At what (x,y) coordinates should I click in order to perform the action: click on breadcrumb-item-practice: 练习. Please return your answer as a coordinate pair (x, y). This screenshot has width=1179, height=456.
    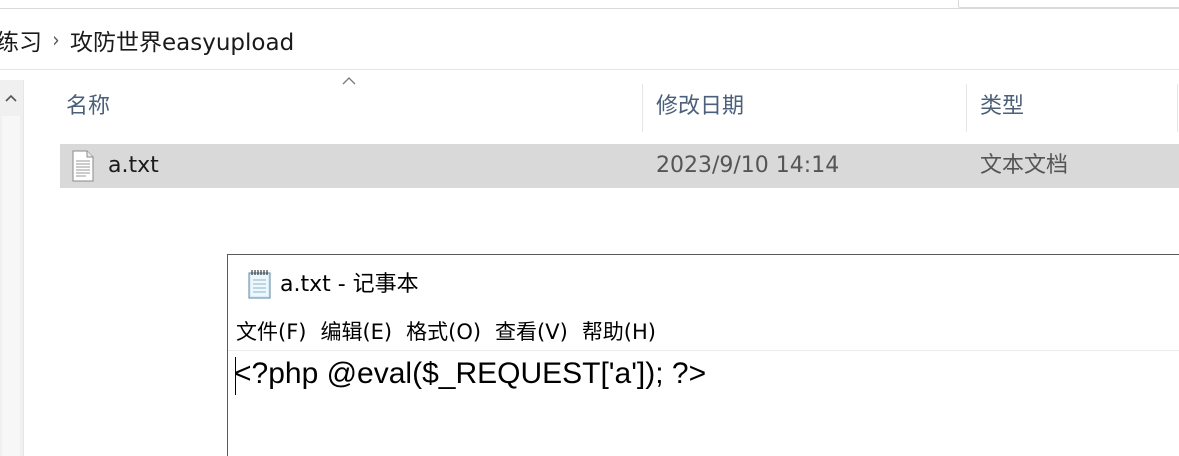
    Looking at the image, I should click on (21, 40).